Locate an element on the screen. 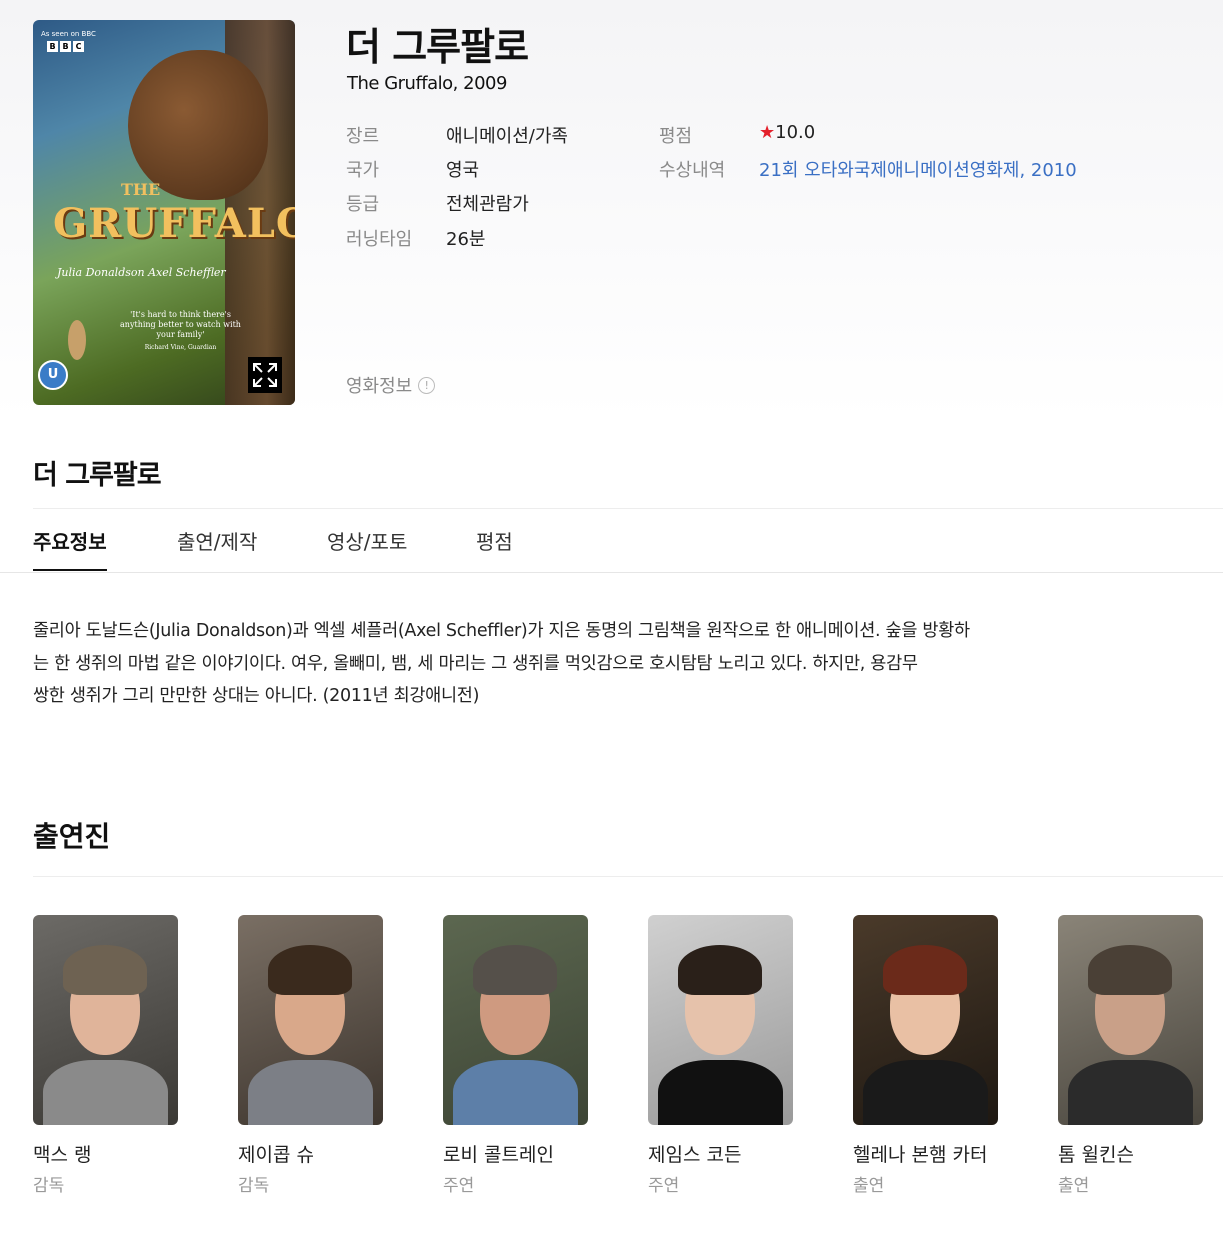 The height and width of the screenshot is (1236, 1223). tab-rating: 평점 is located at coordinates (494, 547).